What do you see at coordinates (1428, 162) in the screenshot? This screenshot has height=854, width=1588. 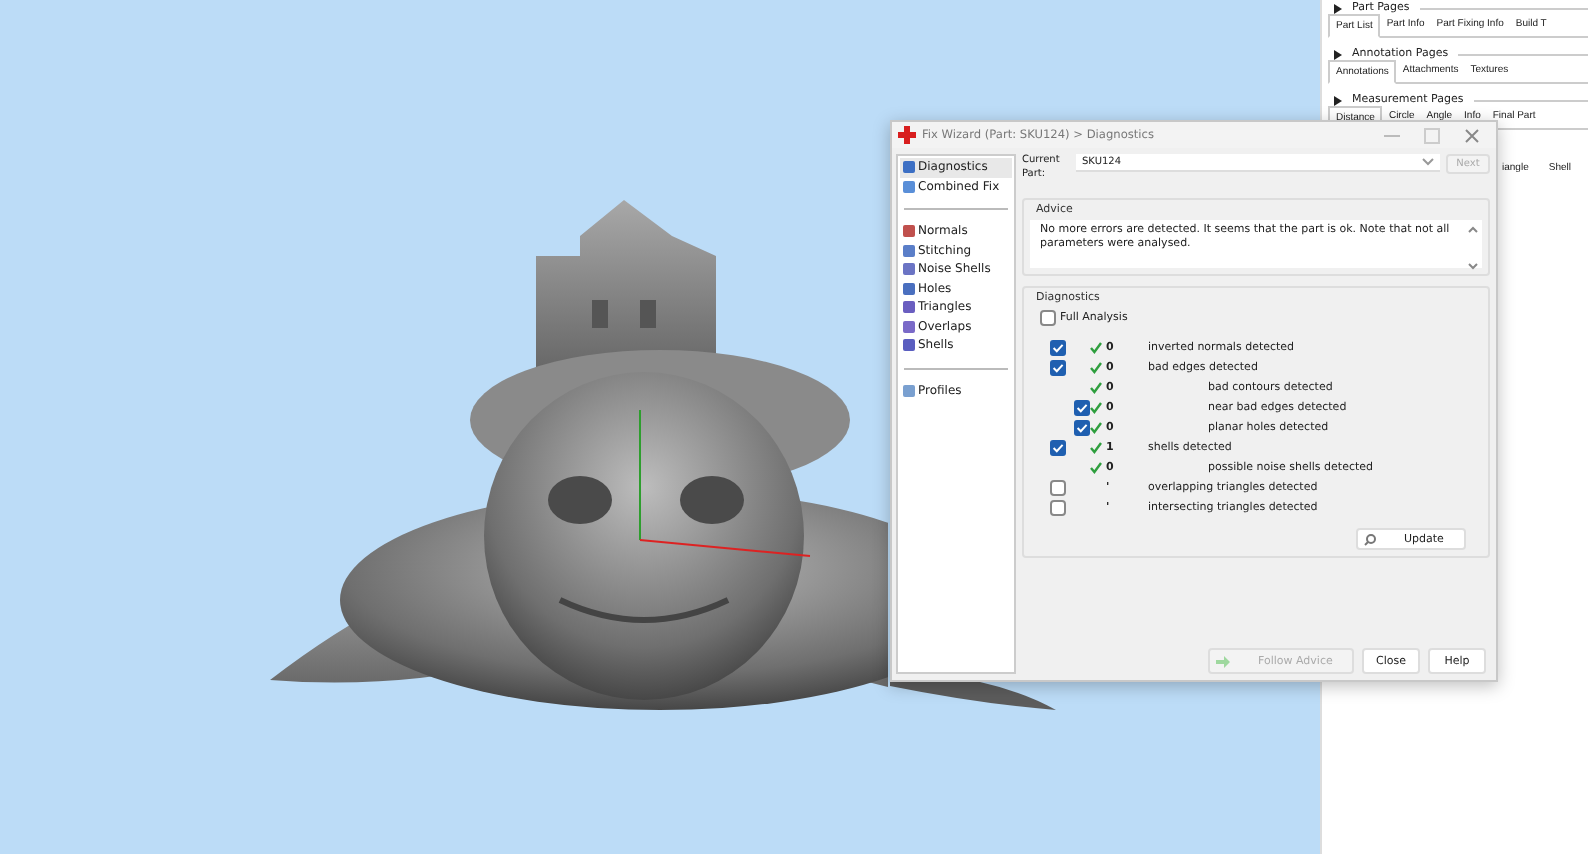 I see `chevron-down-icon` at bounding box center [1428, 162].